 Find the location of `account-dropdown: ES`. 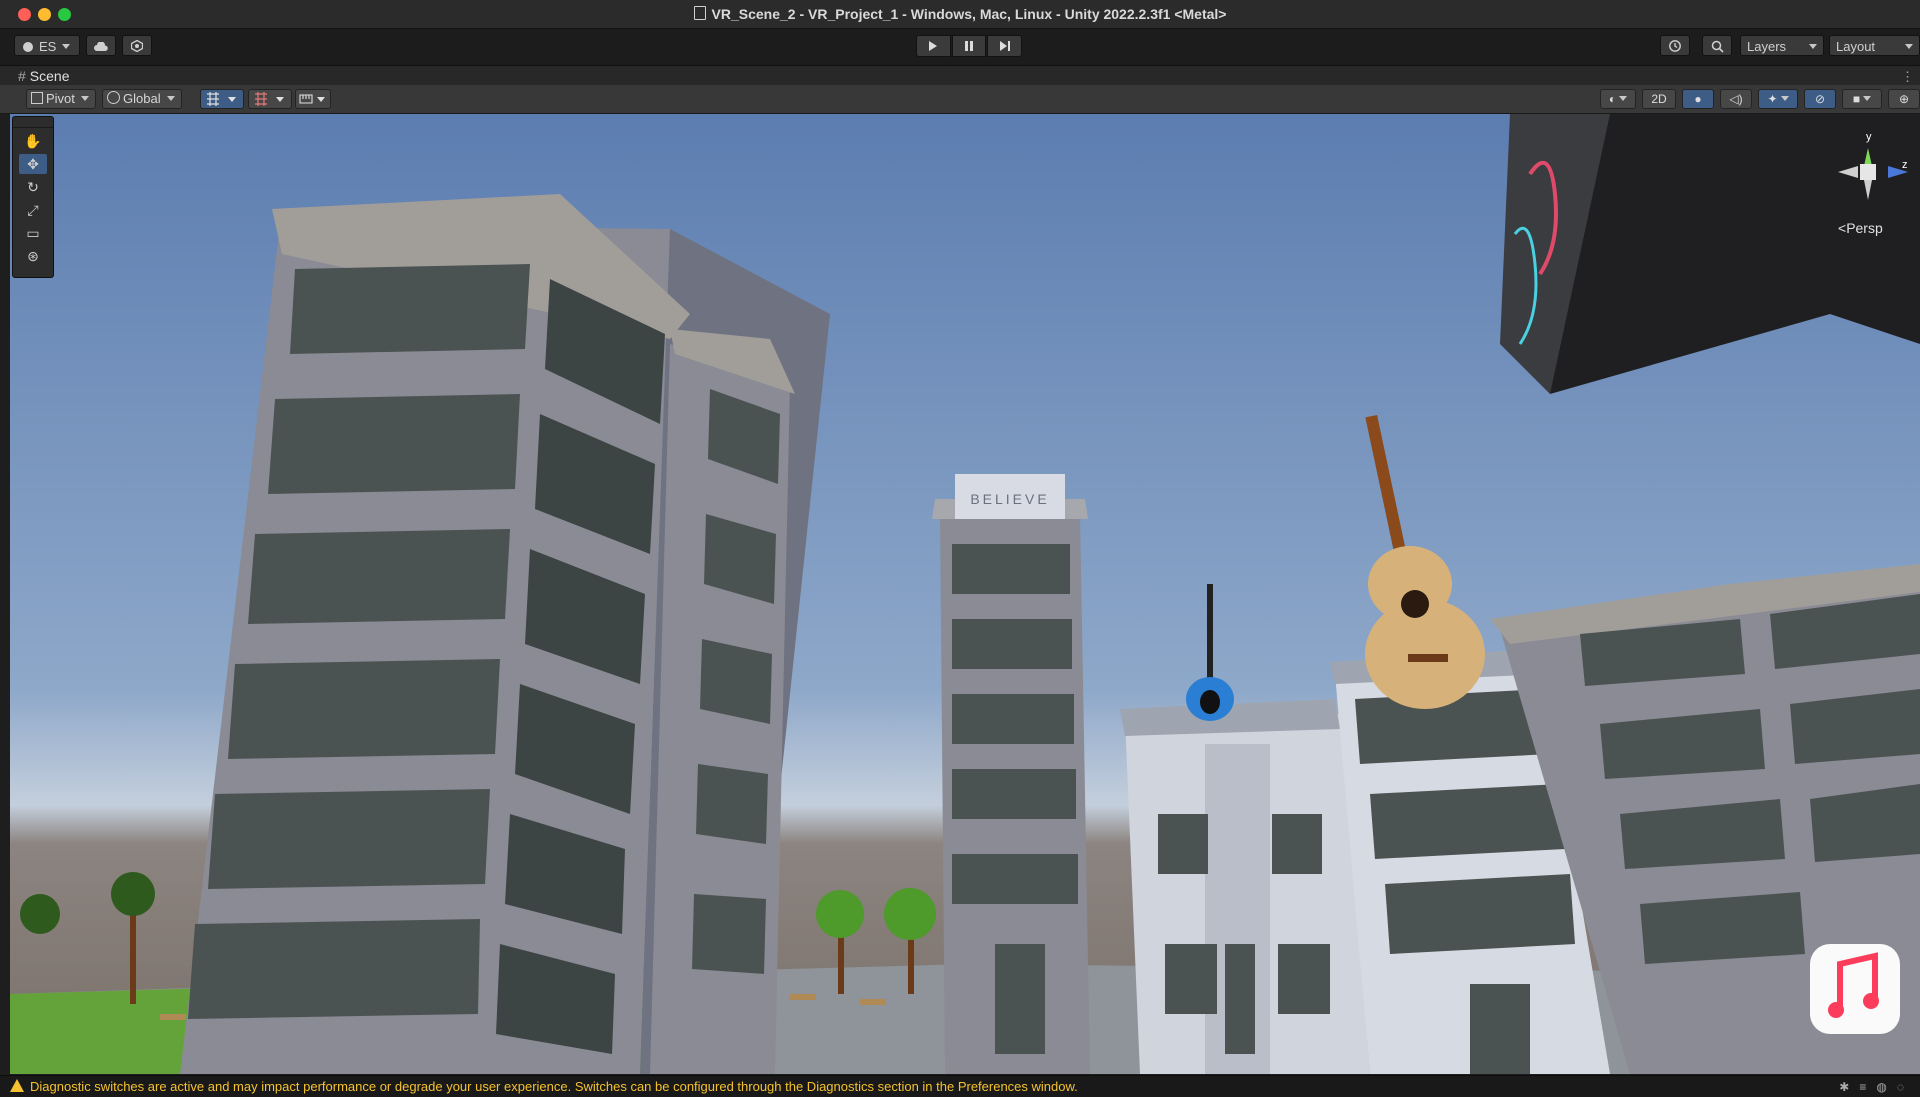

account-dropdown: ES is located at coordinates (47, 45).